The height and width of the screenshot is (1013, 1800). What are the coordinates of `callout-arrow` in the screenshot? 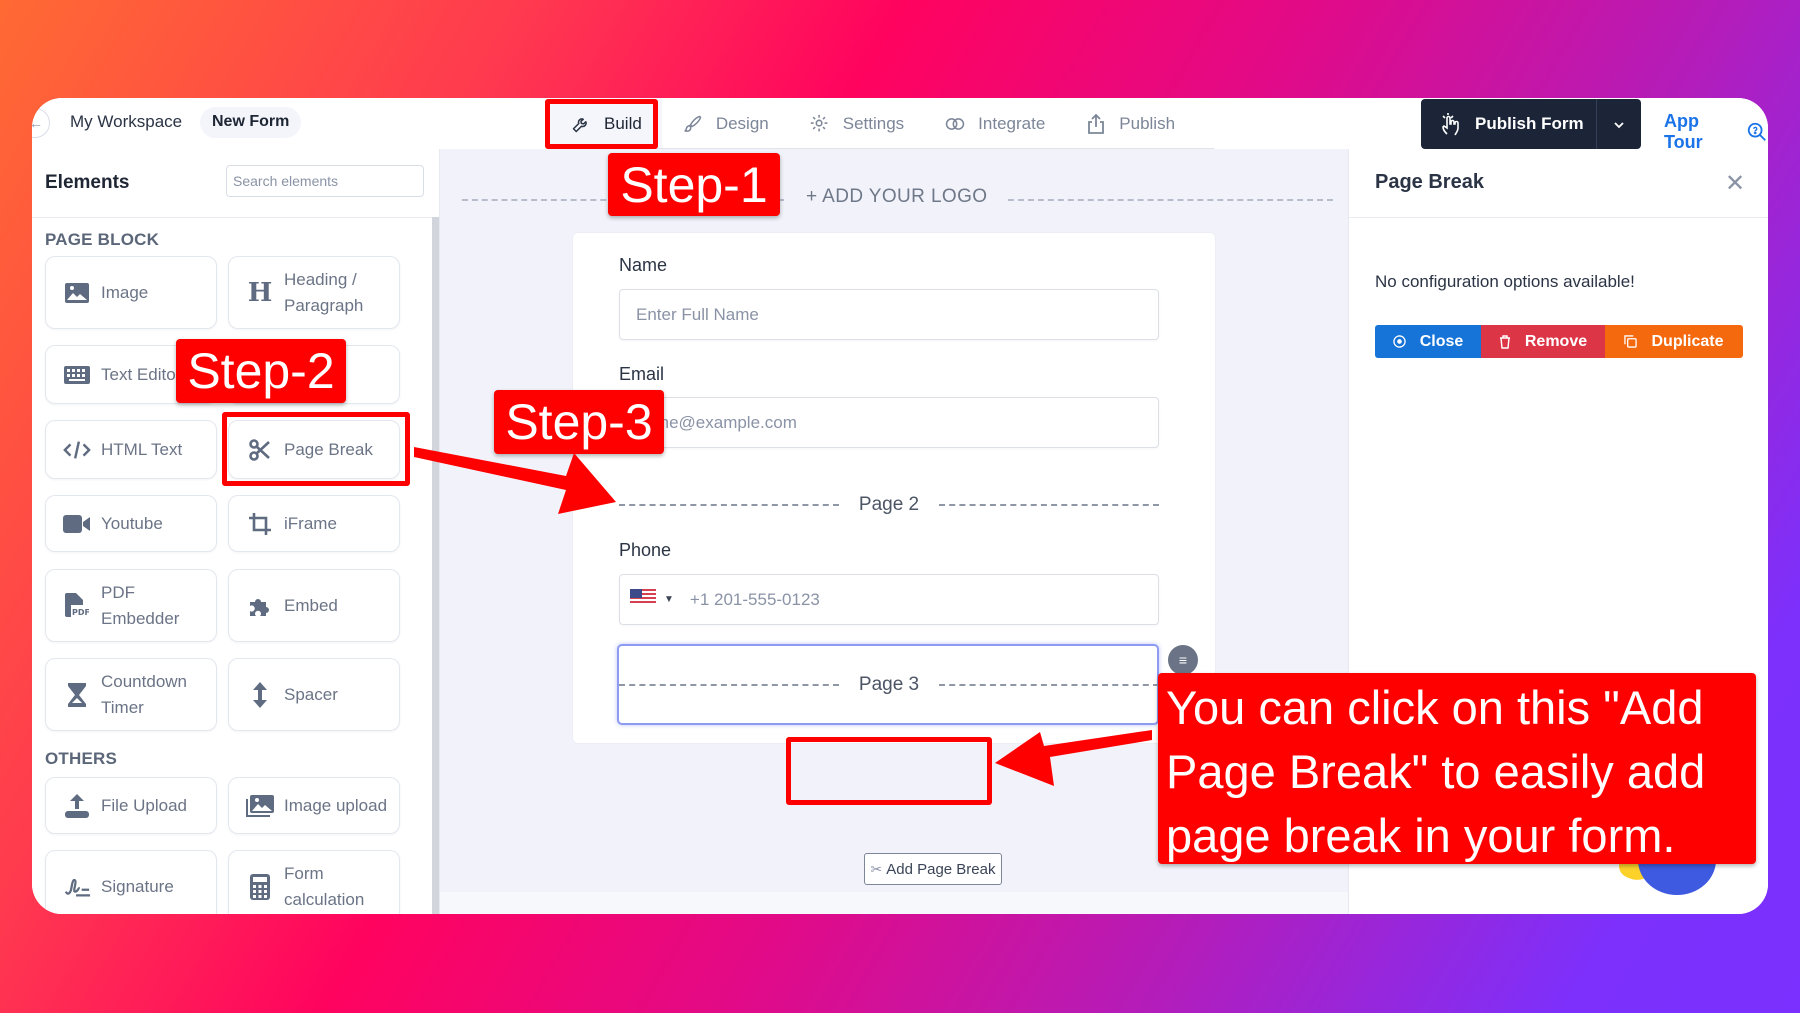 It's located at (1073, 758).